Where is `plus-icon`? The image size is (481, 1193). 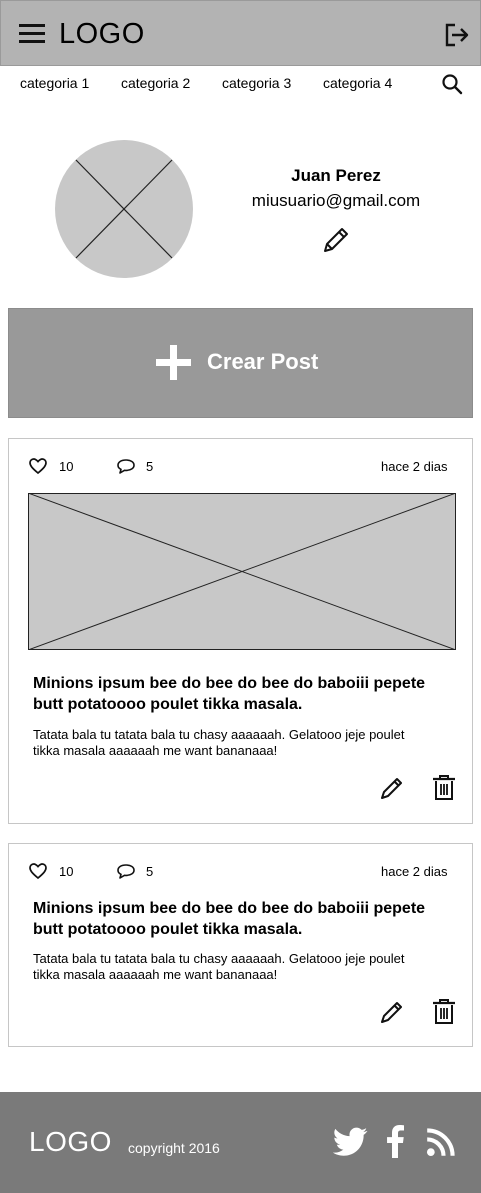 plus-icon is located at coordinates (173, 362).